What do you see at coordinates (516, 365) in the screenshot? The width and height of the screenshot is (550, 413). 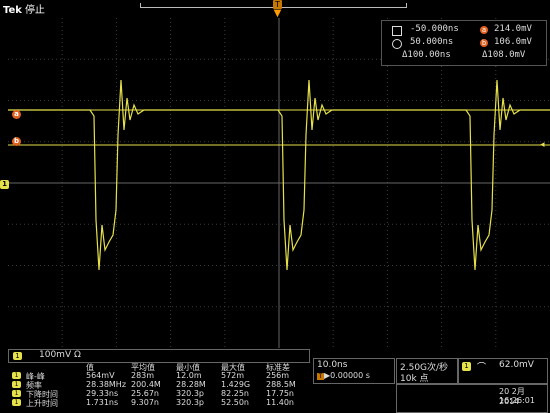 I see `trigger-level: 62.0mV` at bounding box center [516, 365].